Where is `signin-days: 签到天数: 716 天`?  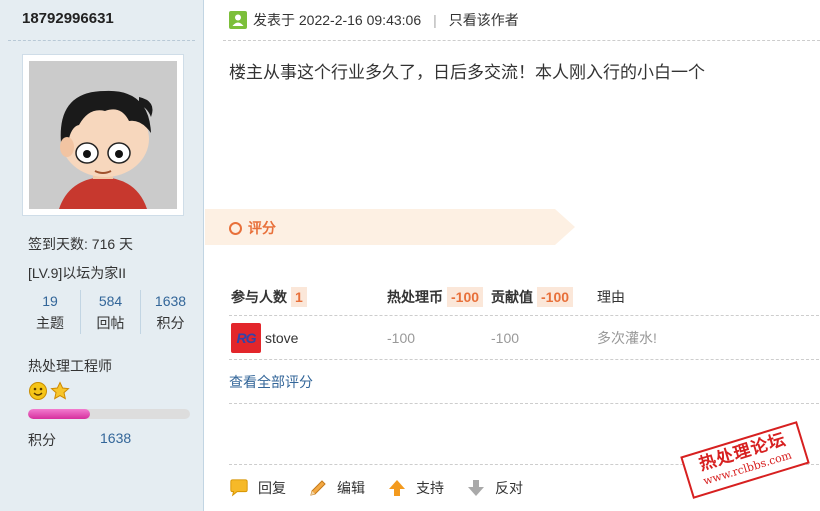 signin-days: 签到天数: 716 天 is located at coordinates (81, 244).